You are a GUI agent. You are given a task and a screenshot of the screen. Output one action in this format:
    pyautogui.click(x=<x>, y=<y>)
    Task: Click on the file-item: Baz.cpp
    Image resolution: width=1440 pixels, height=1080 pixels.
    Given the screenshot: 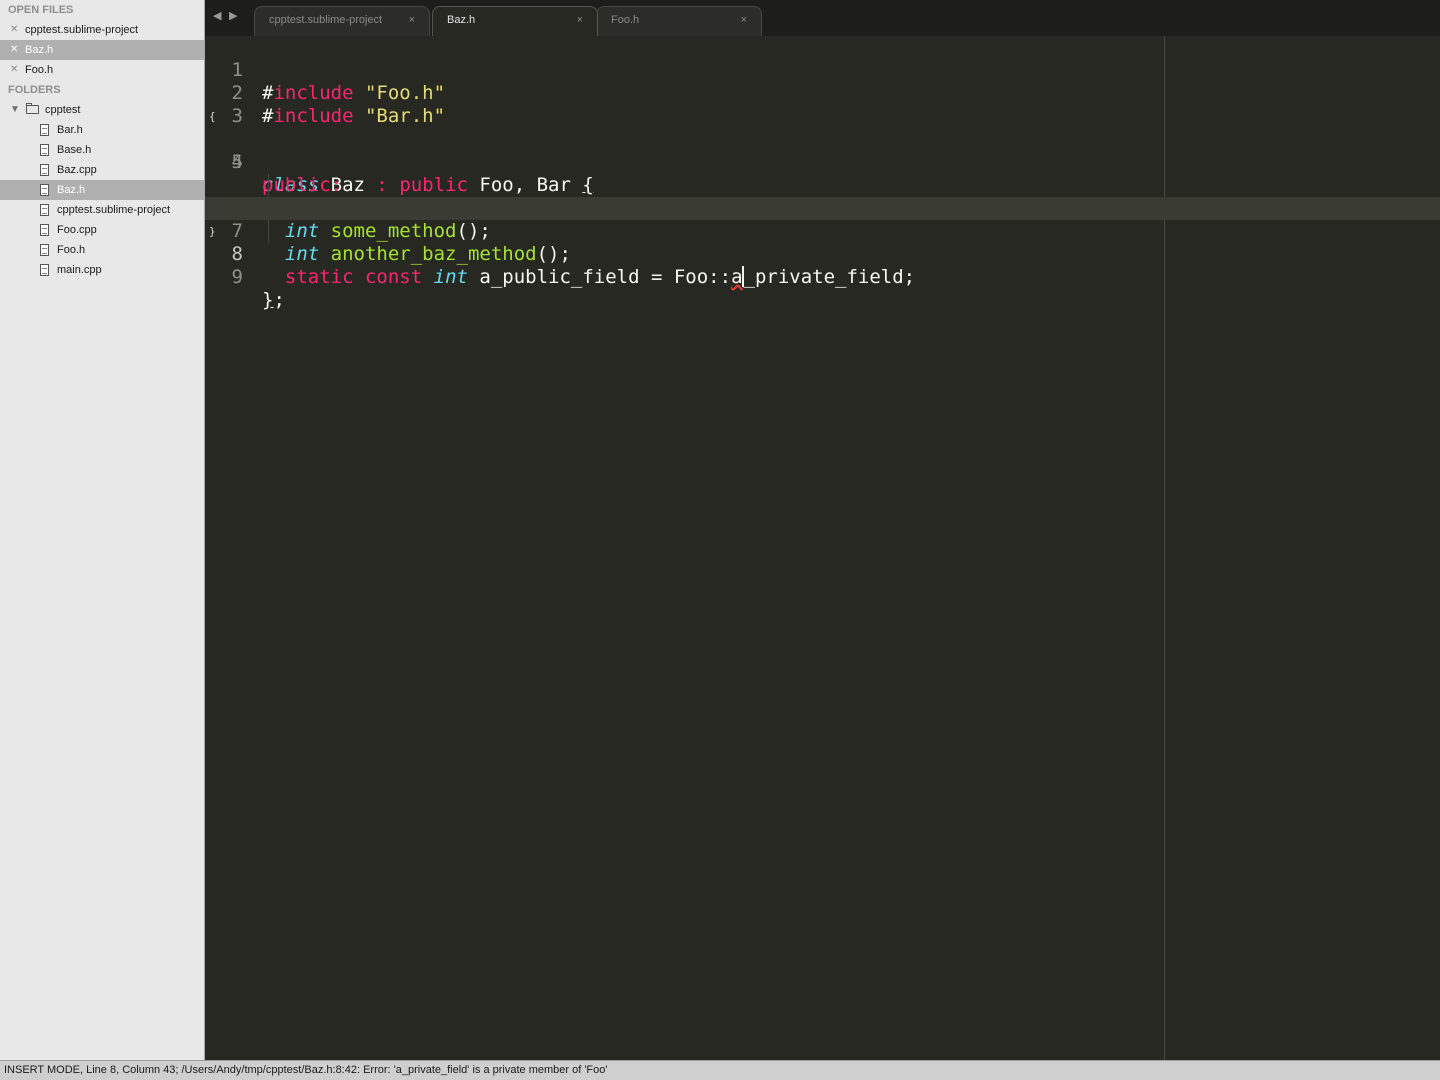 What is the action you would take?
    pyautogui.click(x=102, y=170)
    